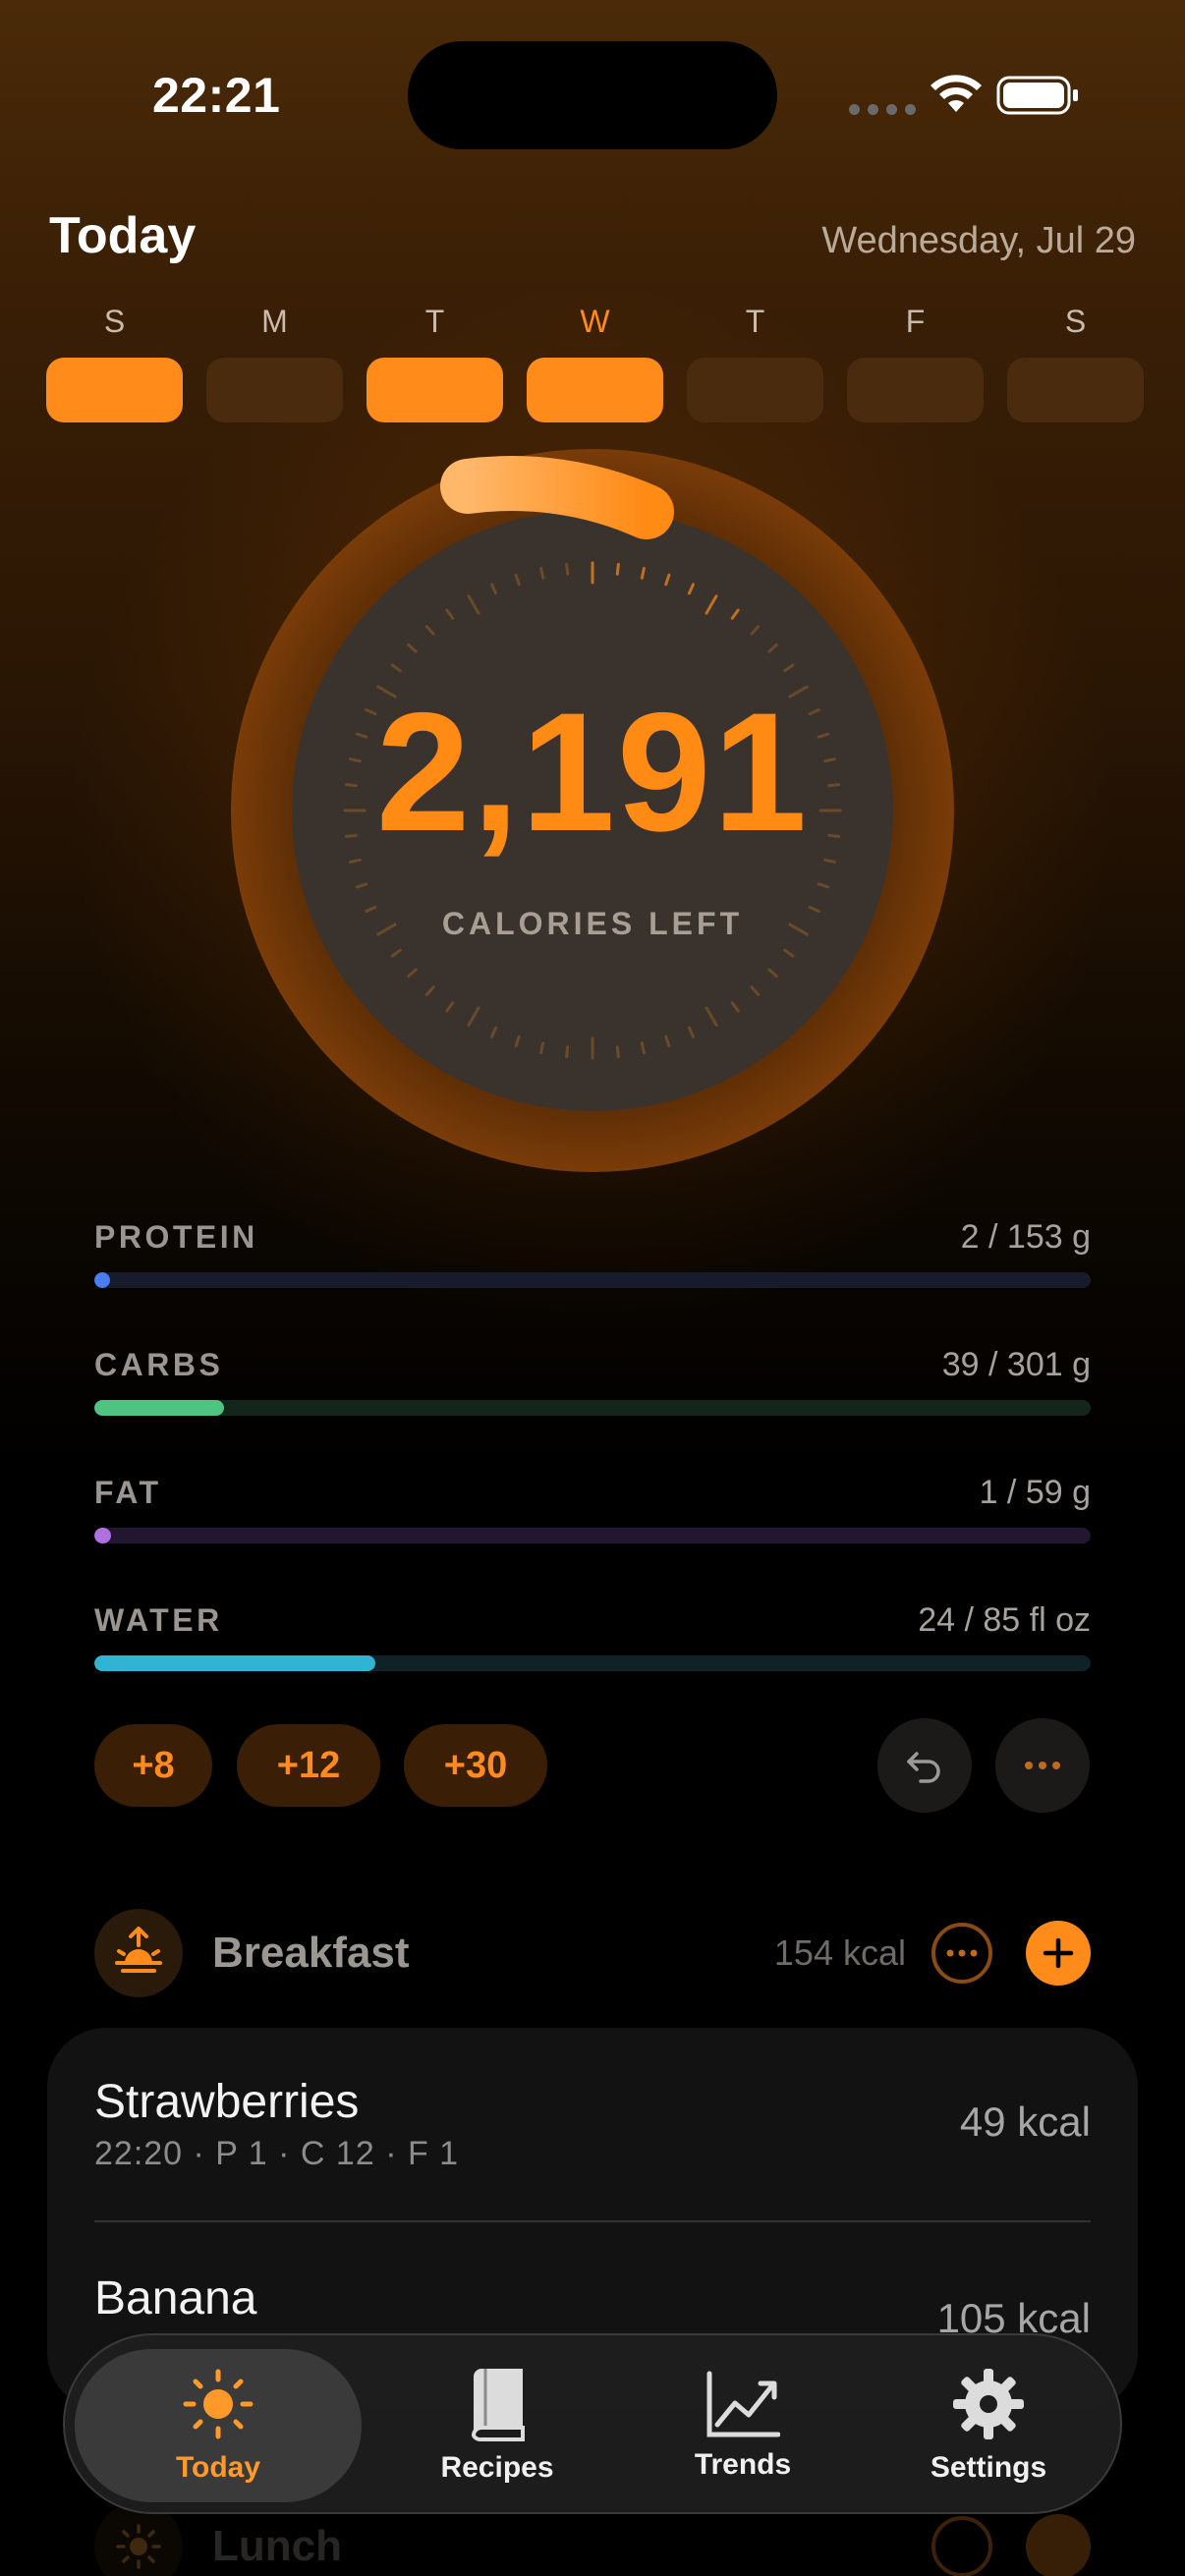 This screenshot has width=1185, height=2576. I want to click on macro-name: PROTEIN, so click(176, 1236).